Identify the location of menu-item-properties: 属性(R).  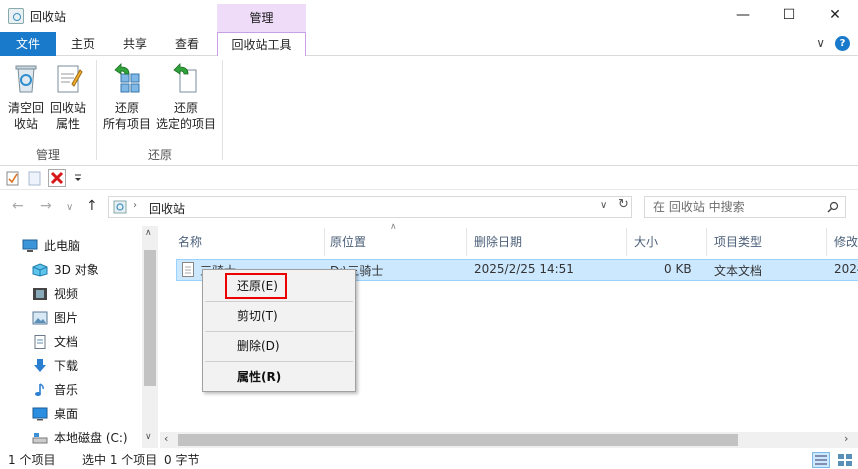
(259, 377).